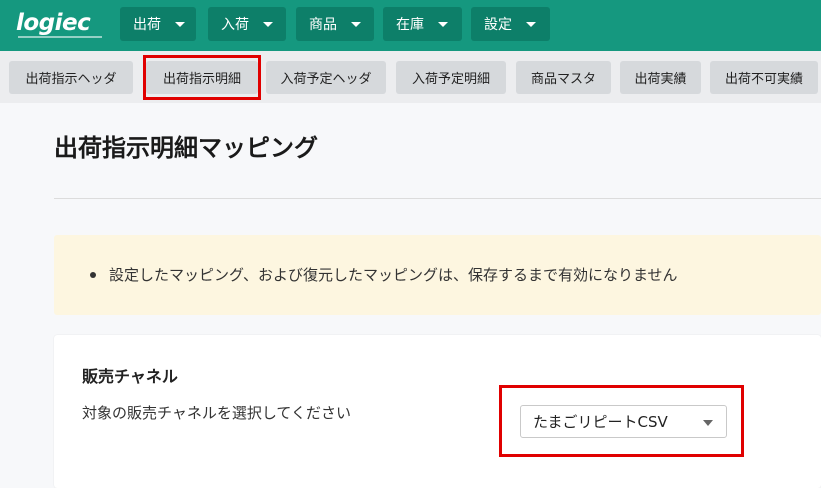 This screenshot has height=488, width=821. I want to click on notice-text: 設定したマッピング、および復元したマッピングは、保存するまで有効になりません, so click(393, 275).